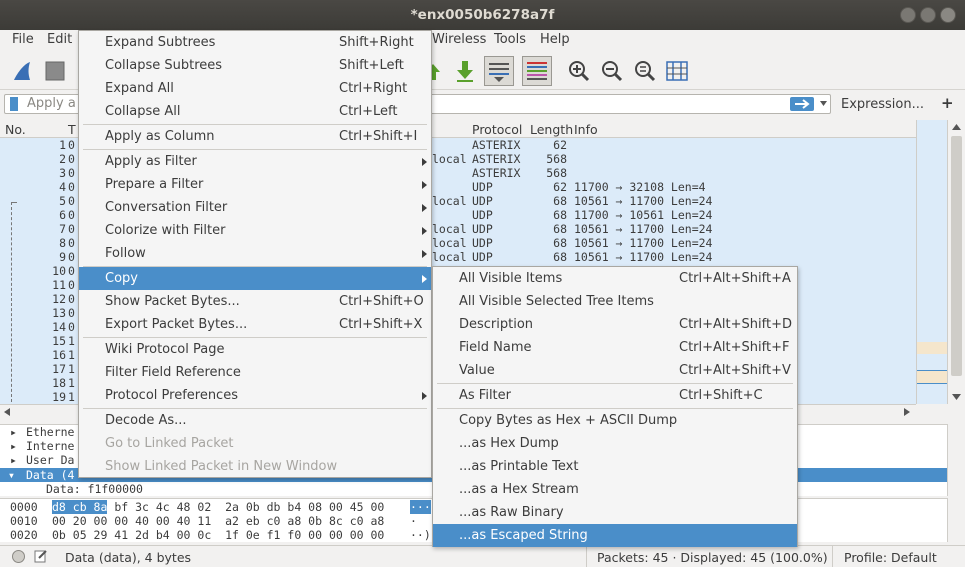 This screenshot has width=965, height=567. Describe the element at coordinates (615, 278) in the screenshot. I see `copy-item-all-visible-items: All Visible Items Ctrl+Alt+Shift+A` at that location.